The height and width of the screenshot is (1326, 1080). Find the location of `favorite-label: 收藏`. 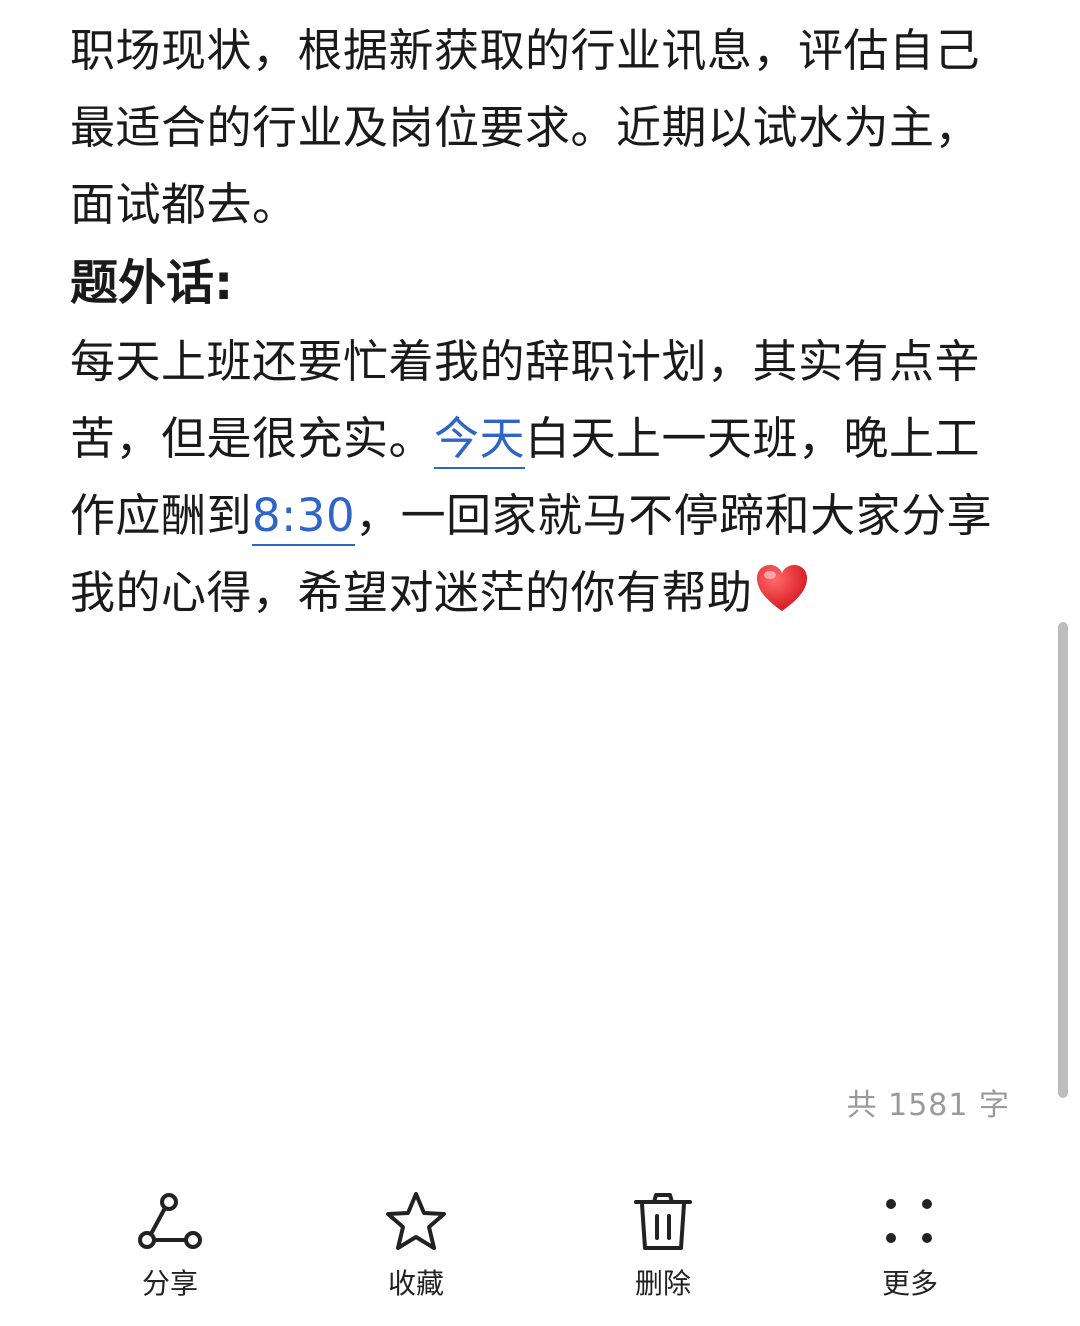

favorite-label: 收藏 is located at coordinates (415, 1283).